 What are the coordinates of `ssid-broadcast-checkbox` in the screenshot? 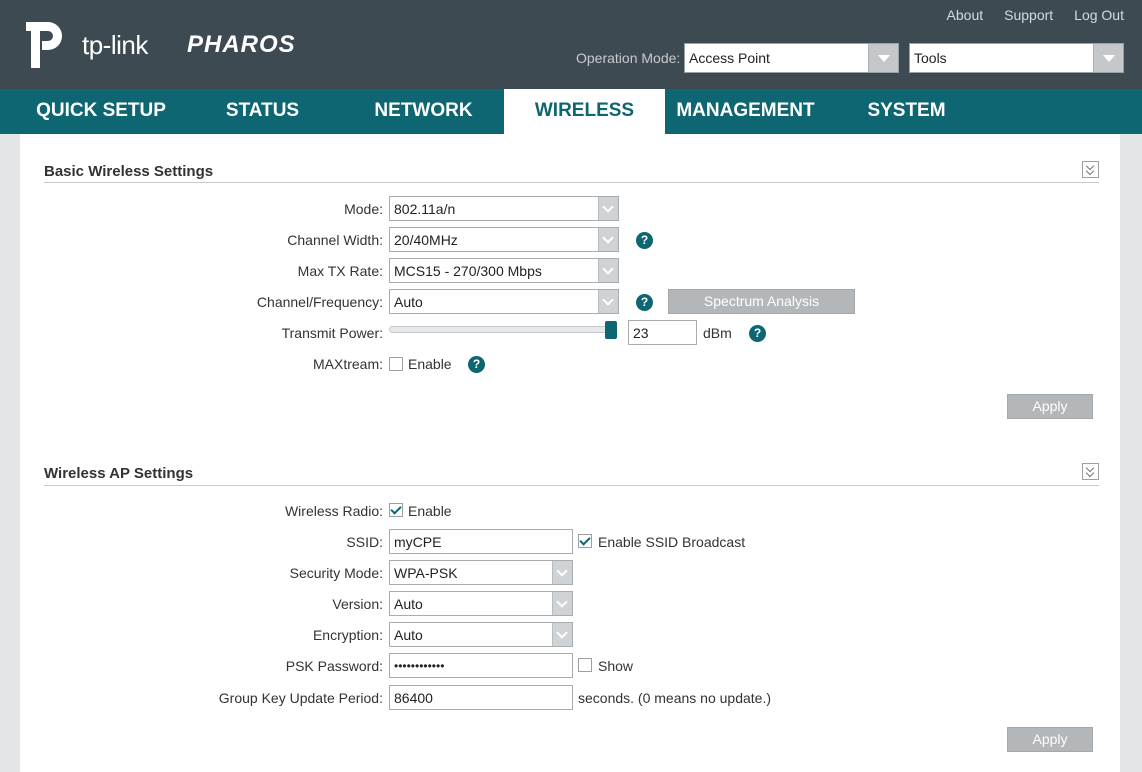 It's located at (585, 541).